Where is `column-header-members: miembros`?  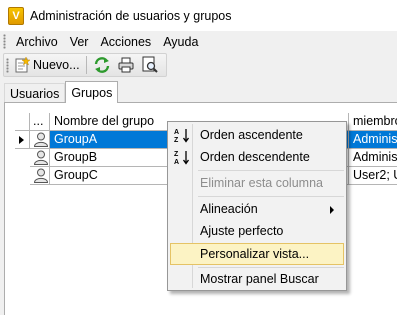
column-header-members: miembros is located at coordinates (373, 122).